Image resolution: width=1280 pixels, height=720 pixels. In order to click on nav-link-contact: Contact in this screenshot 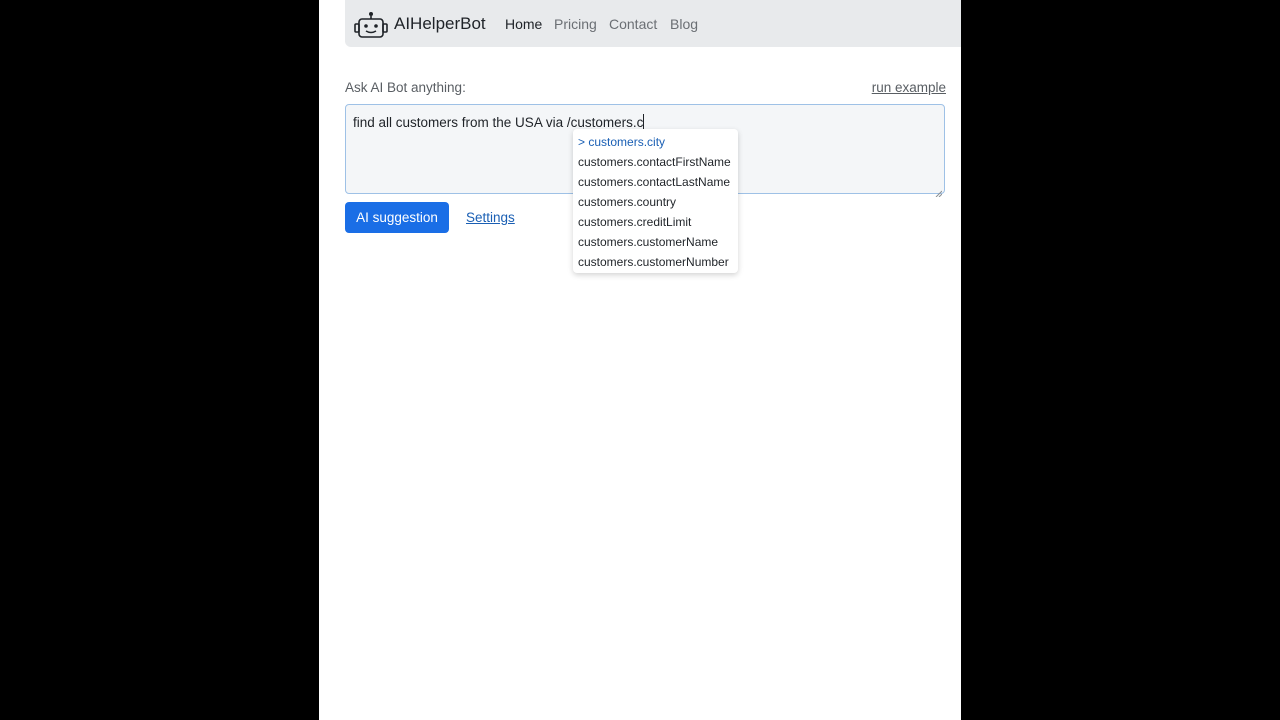, I will do `click(633, 24)`.